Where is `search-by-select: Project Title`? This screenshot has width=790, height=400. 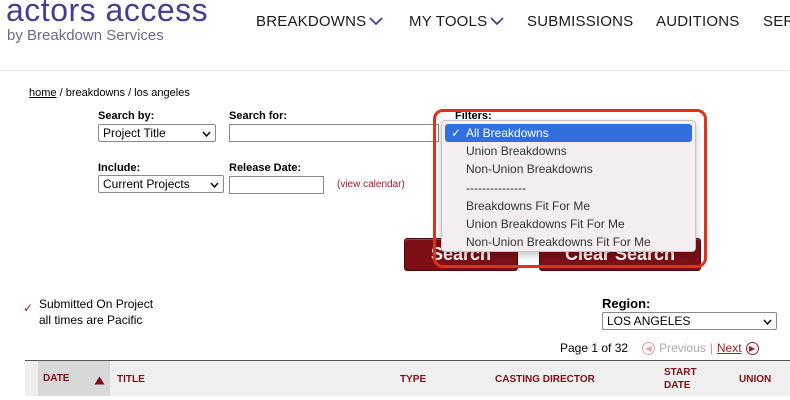 search-by-select: Project Title is located at coordinates (157, 133).